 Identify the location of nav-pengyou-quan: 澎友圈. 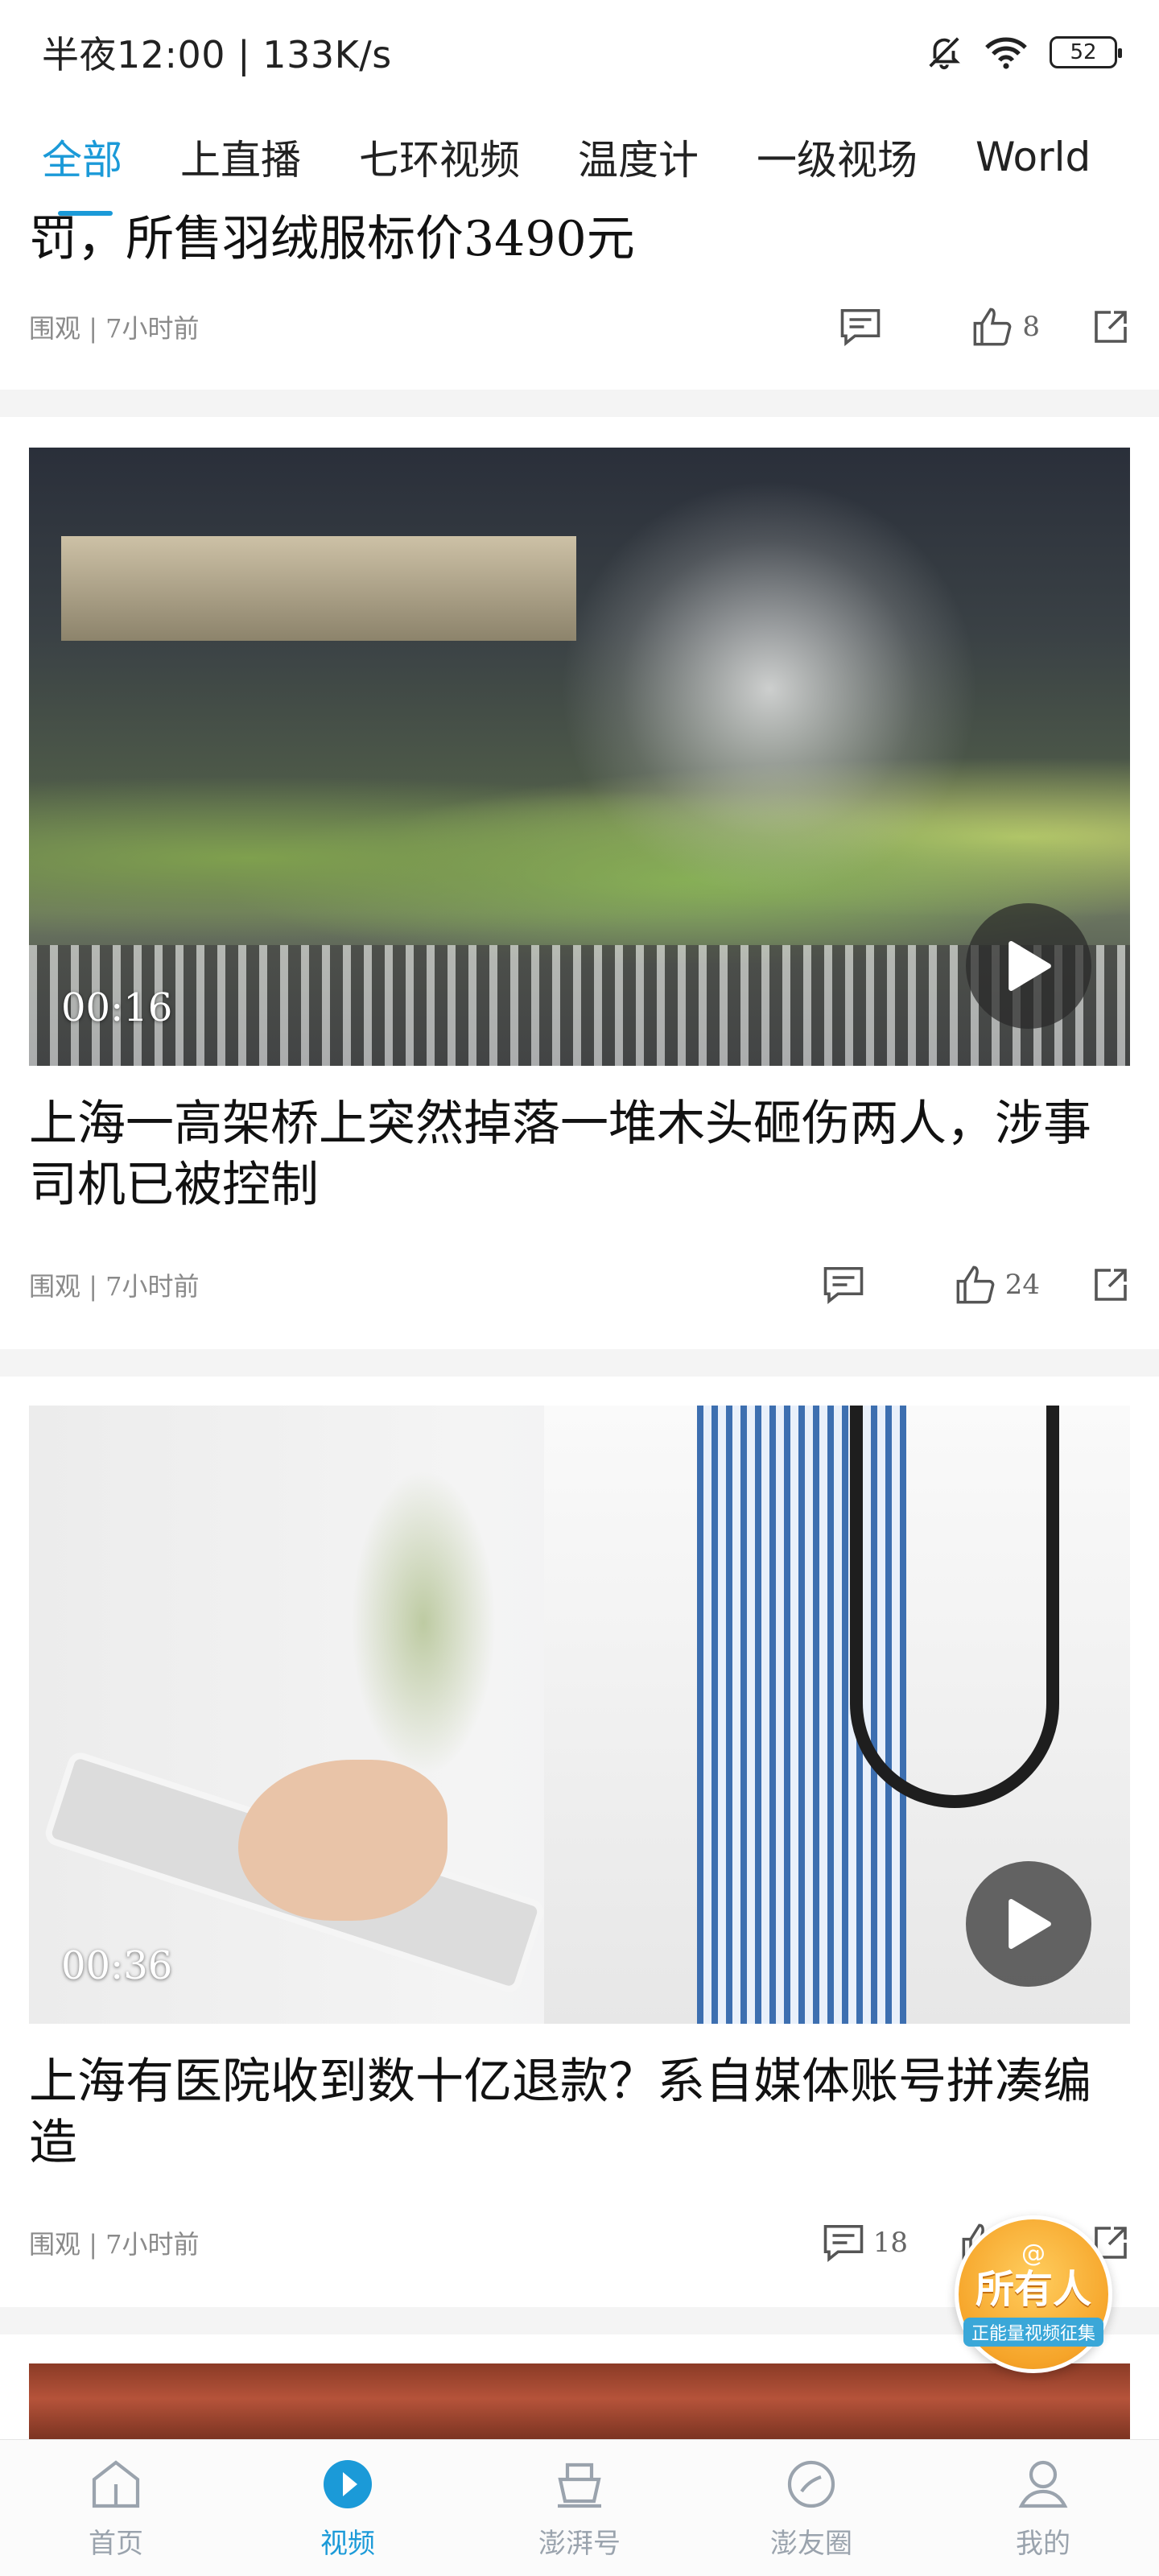
(811, 2508).